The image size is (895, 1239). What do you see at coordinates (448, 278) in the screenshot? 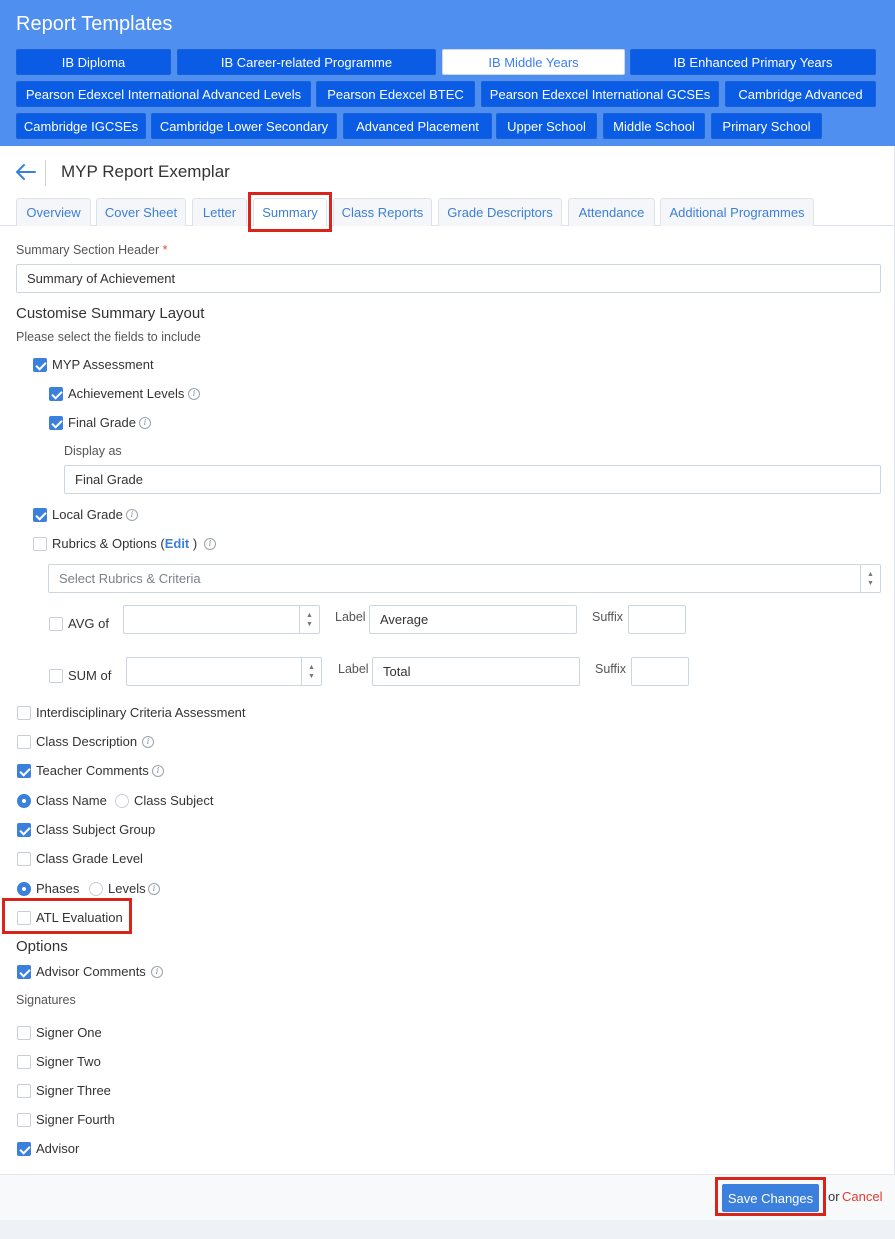
I see `summary-header-input: Summary of Achievement` at bounding box center [448, 278].